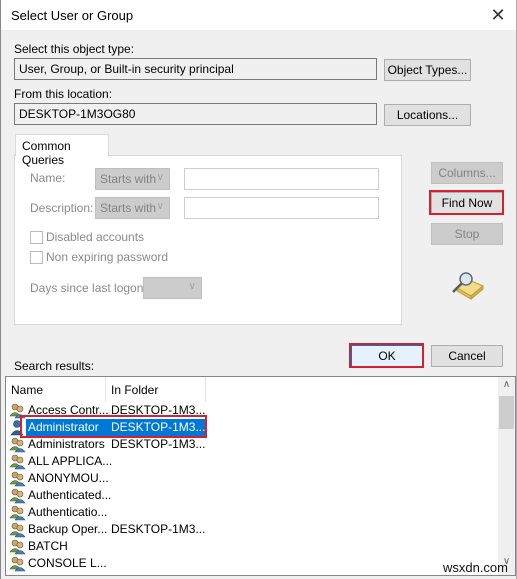  Describe the element at coordinates (74, 49) in the screenshot. I see `object-type-label: Select this object type:` at that location.